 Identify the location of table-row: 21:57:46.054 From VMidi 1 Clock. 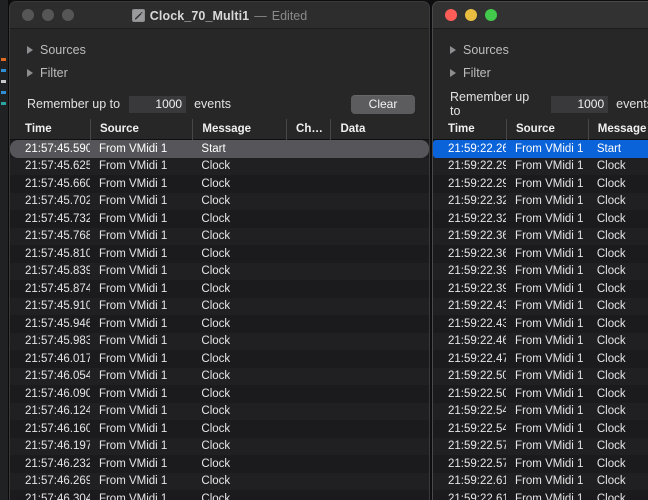
(219, 376).